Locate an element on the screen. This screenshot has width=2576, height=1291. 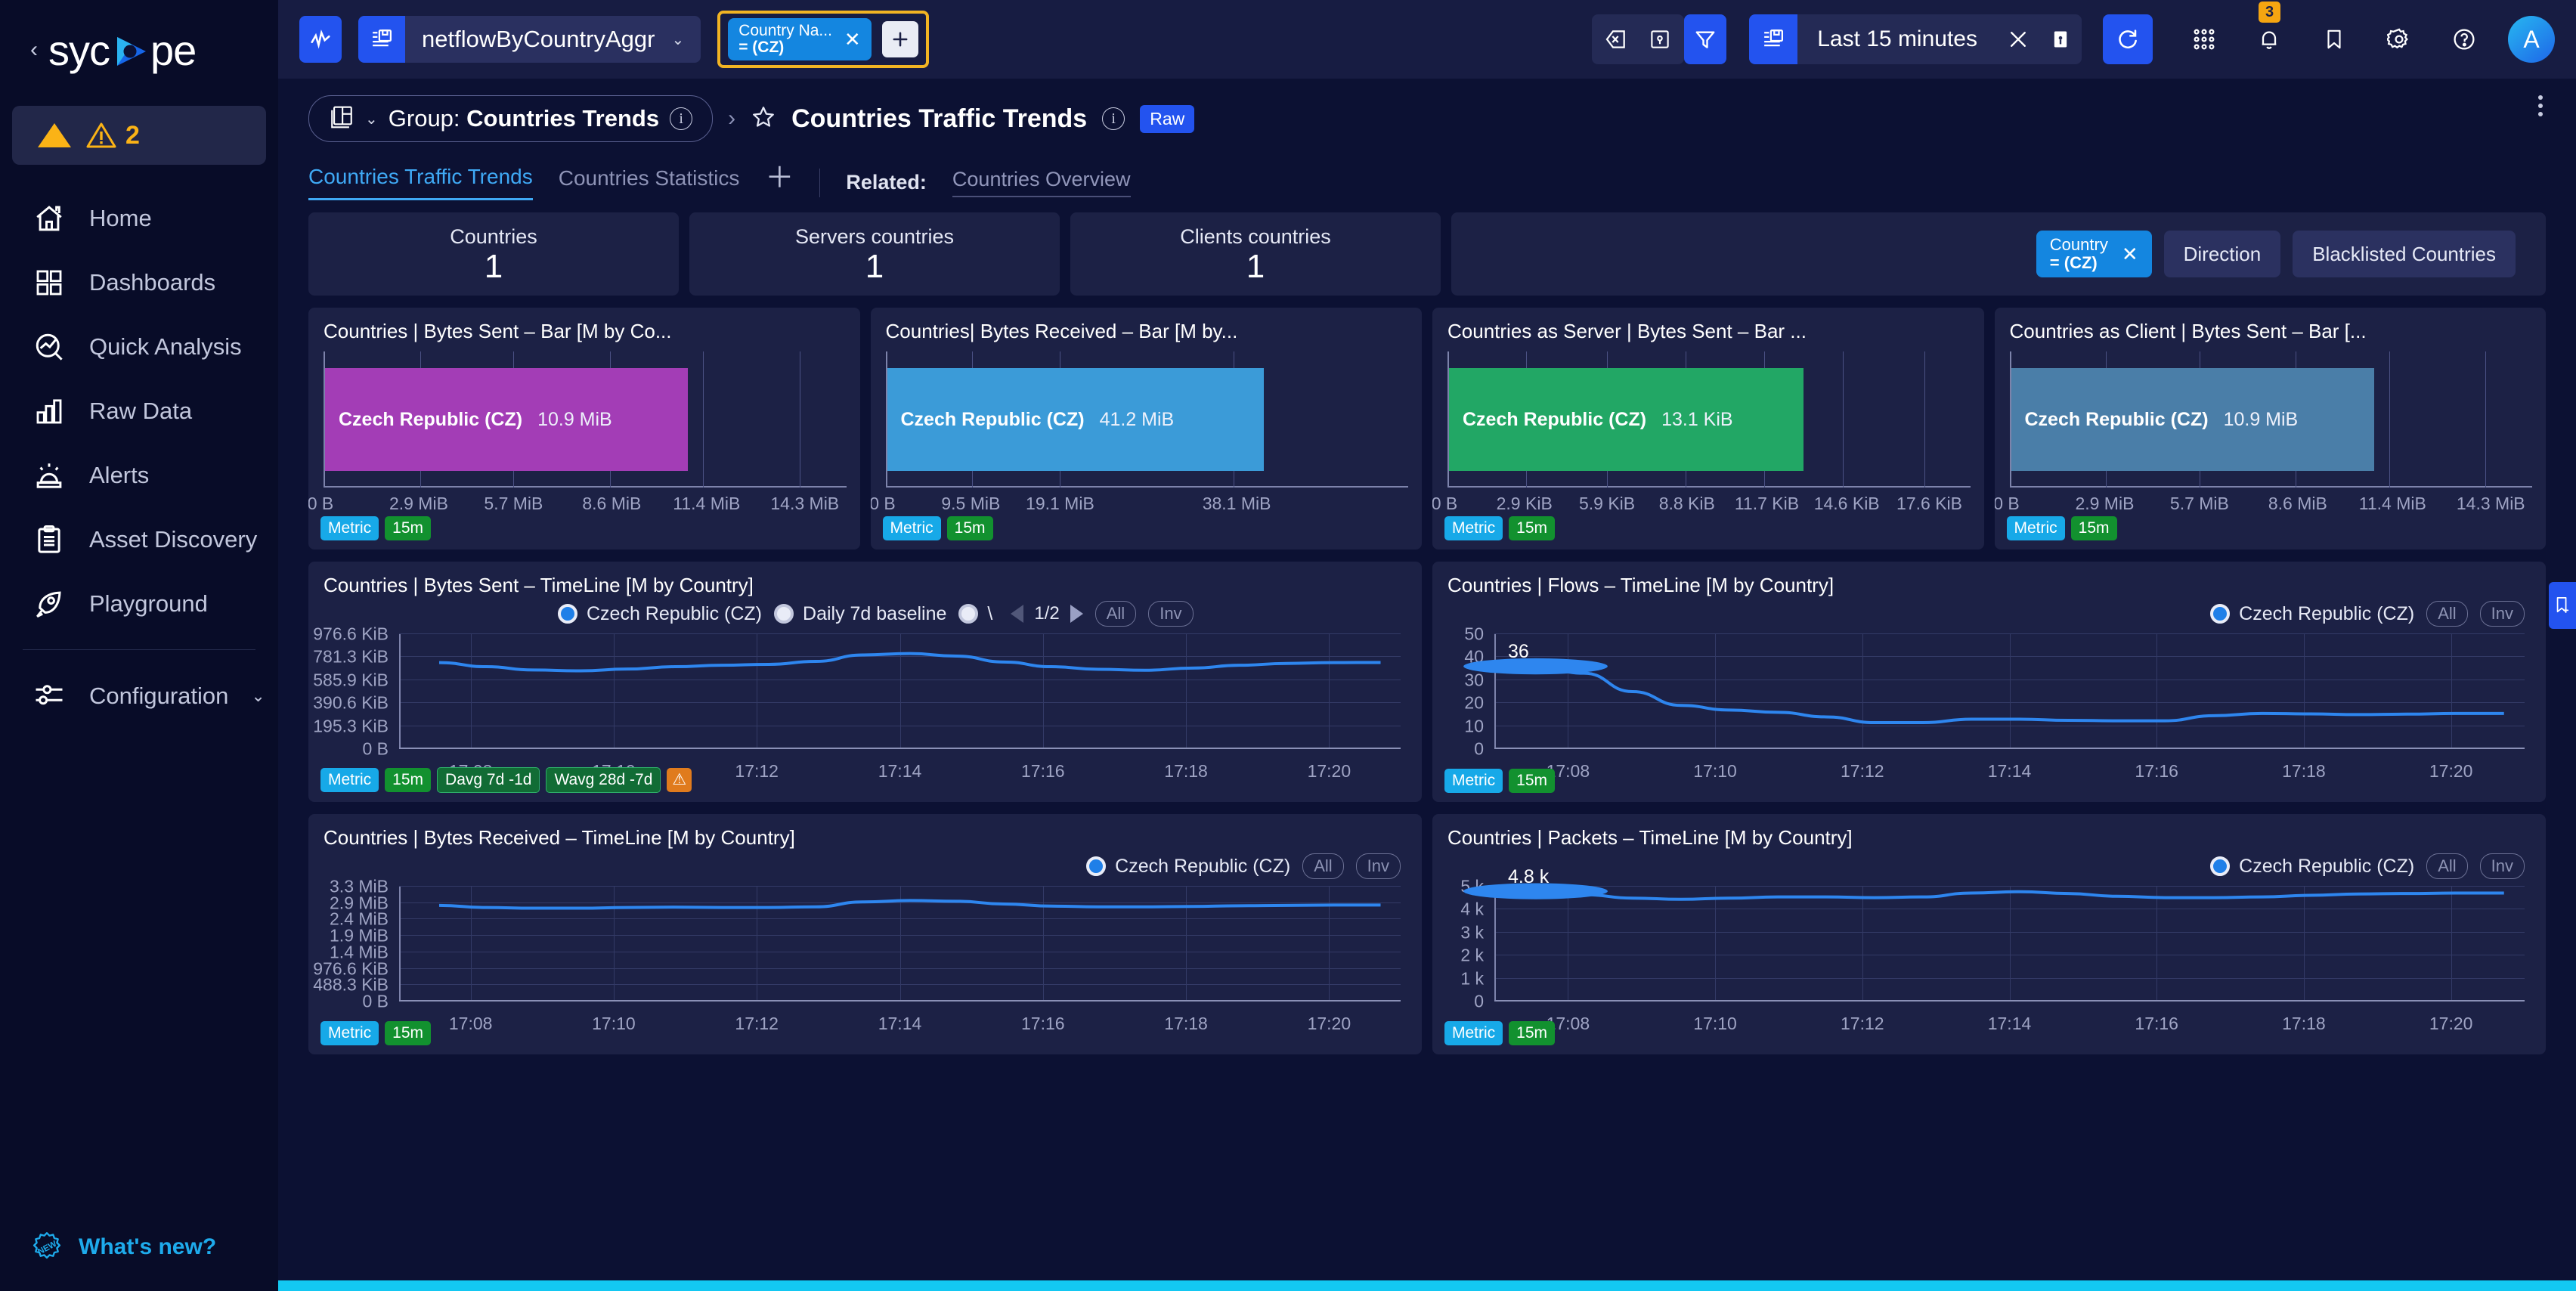
status-badge: Raw is located at coordinates (1167, 119).